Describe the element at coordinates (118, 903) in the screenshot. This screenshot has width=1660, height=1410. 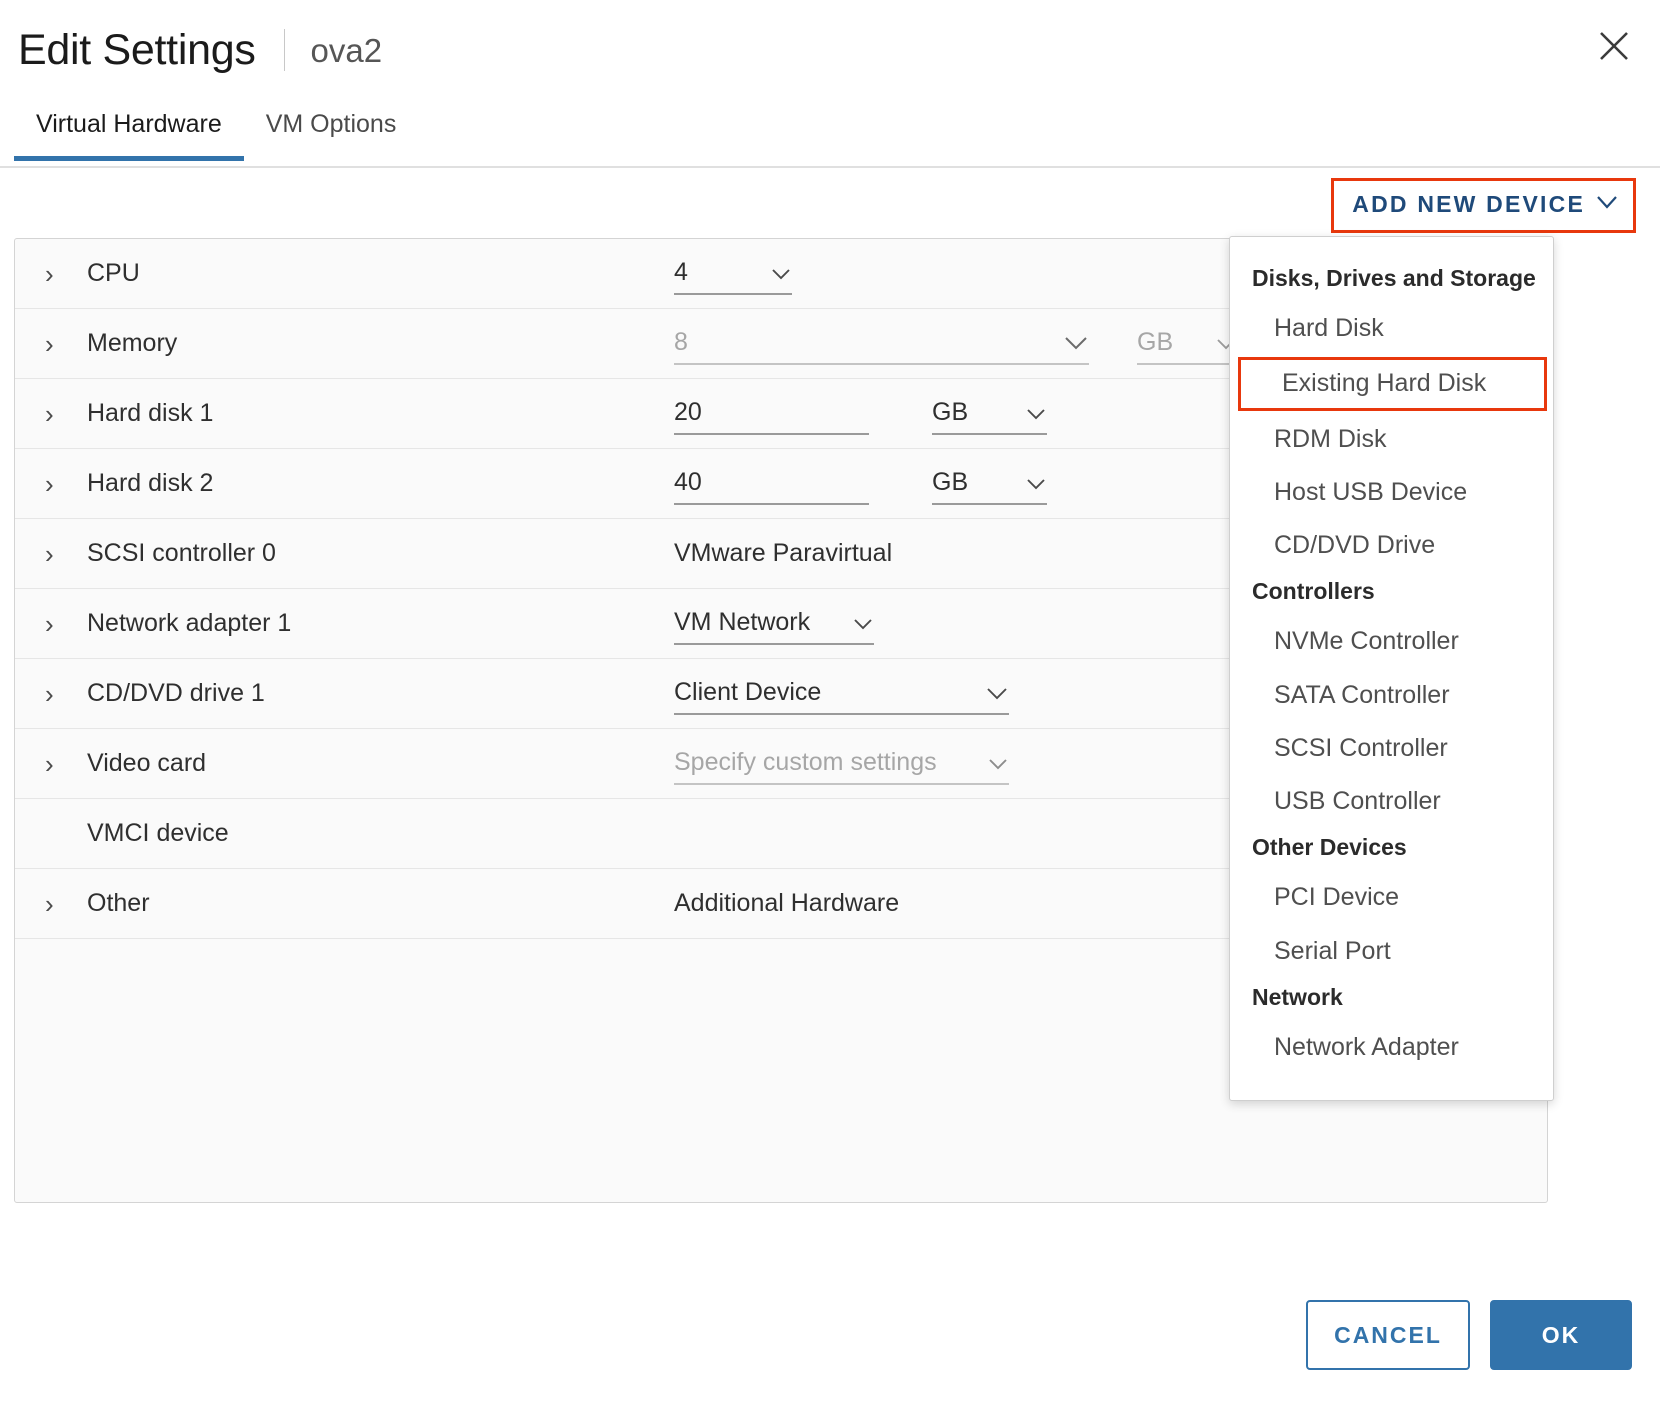
I see `row-label: Other` at that location.